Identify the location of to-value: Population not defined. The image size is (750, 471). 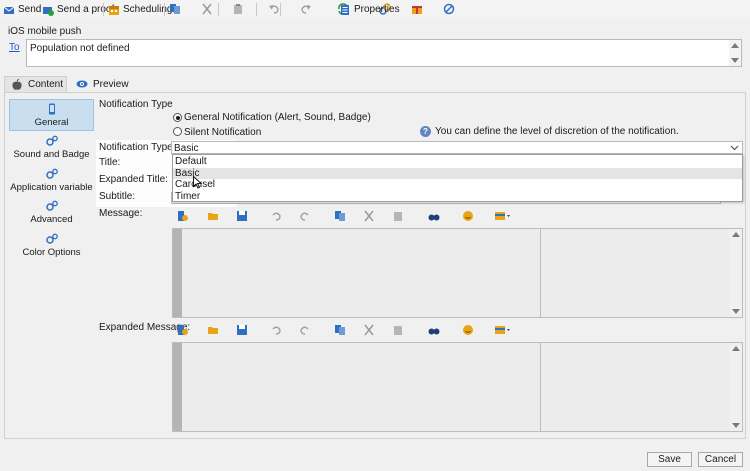
(80, 48).